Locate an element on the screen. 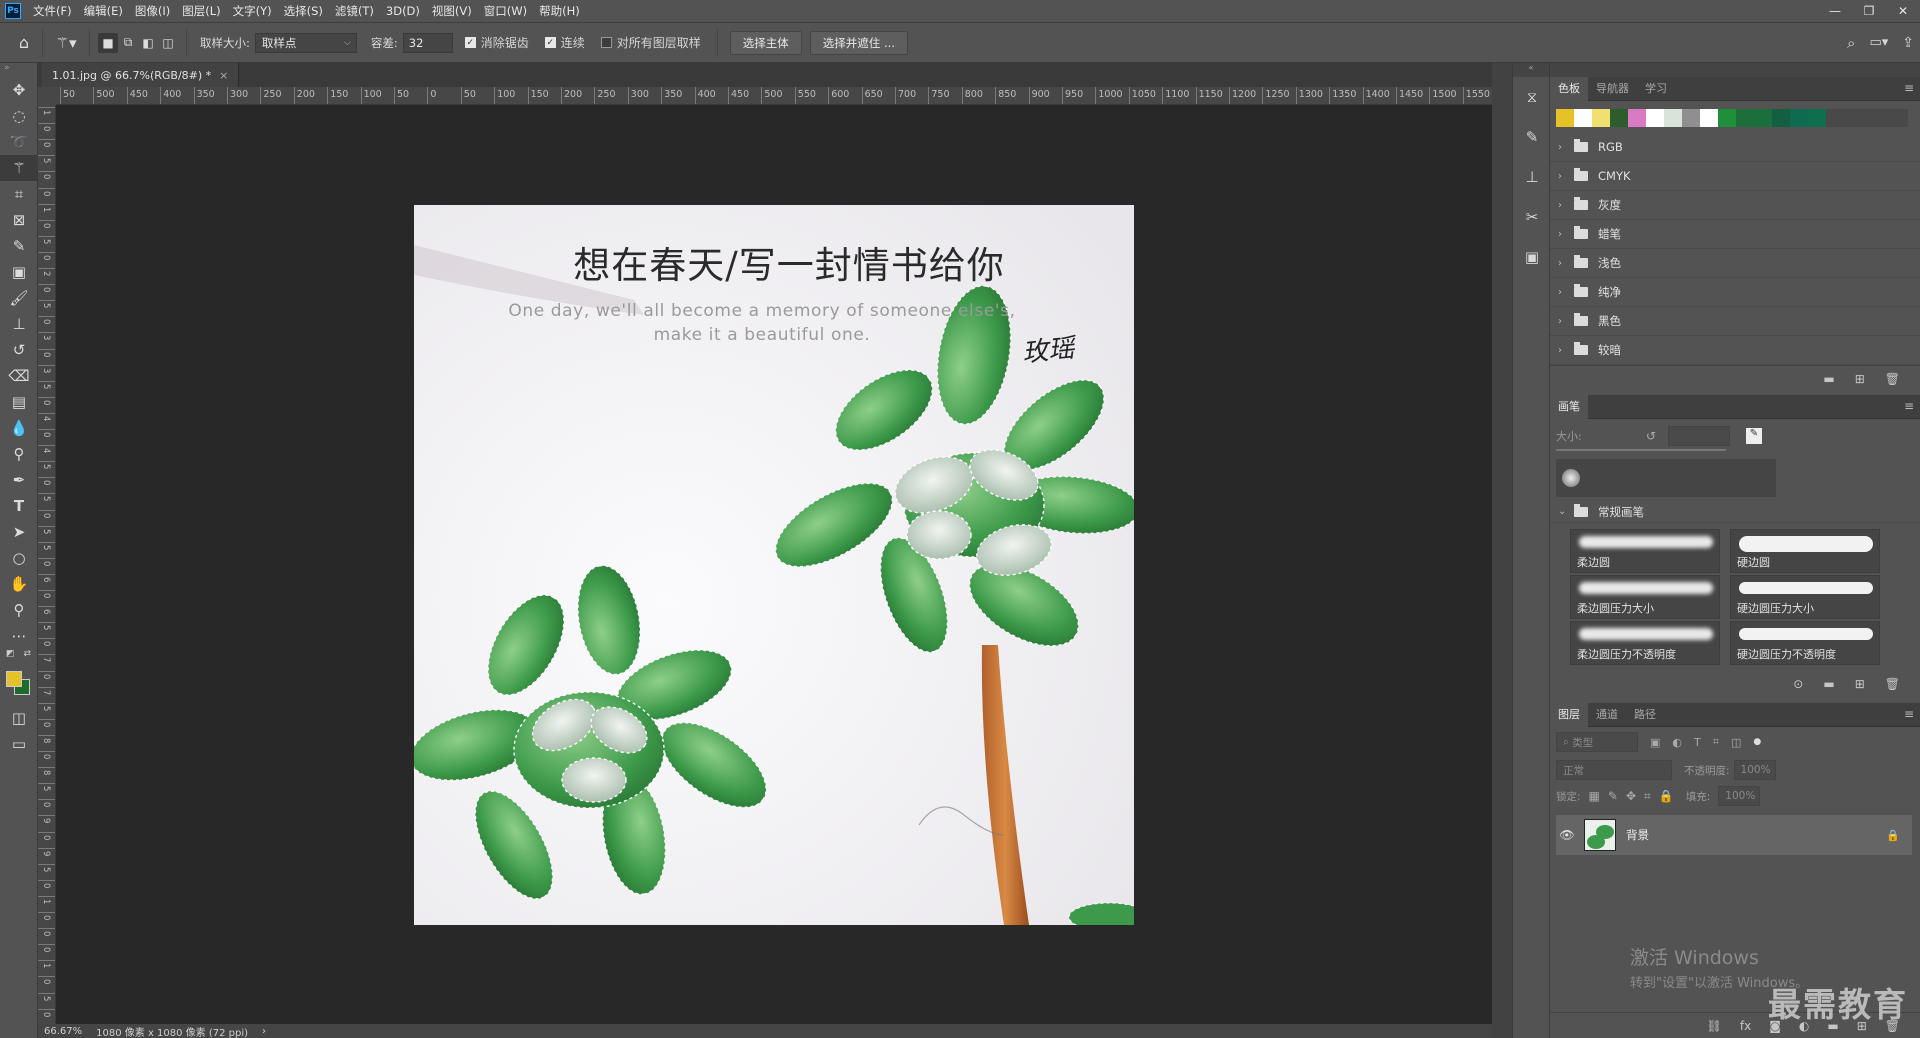 The height and width of the screenshot is (1038, 1920). filter-pixel-icon: ▣ is located at coordinates (1655, 742).